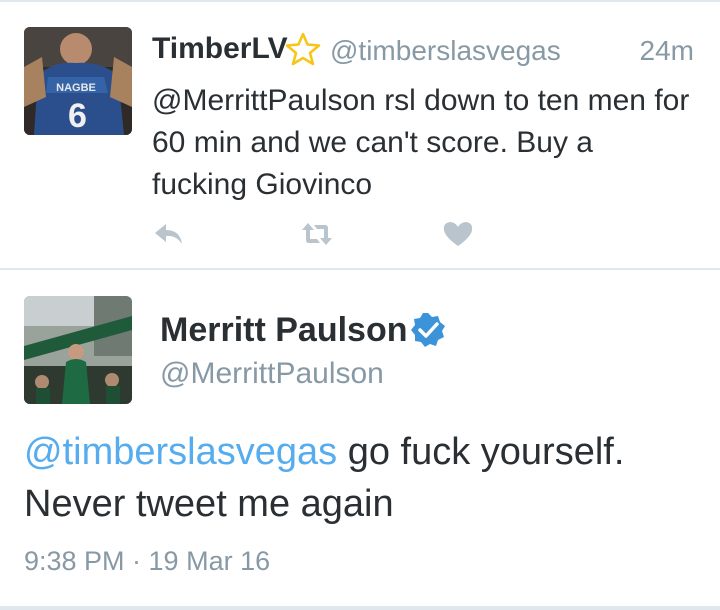 Image resolution: width=720 pixels, height=610 pixels. What do you see at coordinates (180, 452) in the screenshot?
I see `mention-link: @timberslasvegas` at bounding box center [180, 452].